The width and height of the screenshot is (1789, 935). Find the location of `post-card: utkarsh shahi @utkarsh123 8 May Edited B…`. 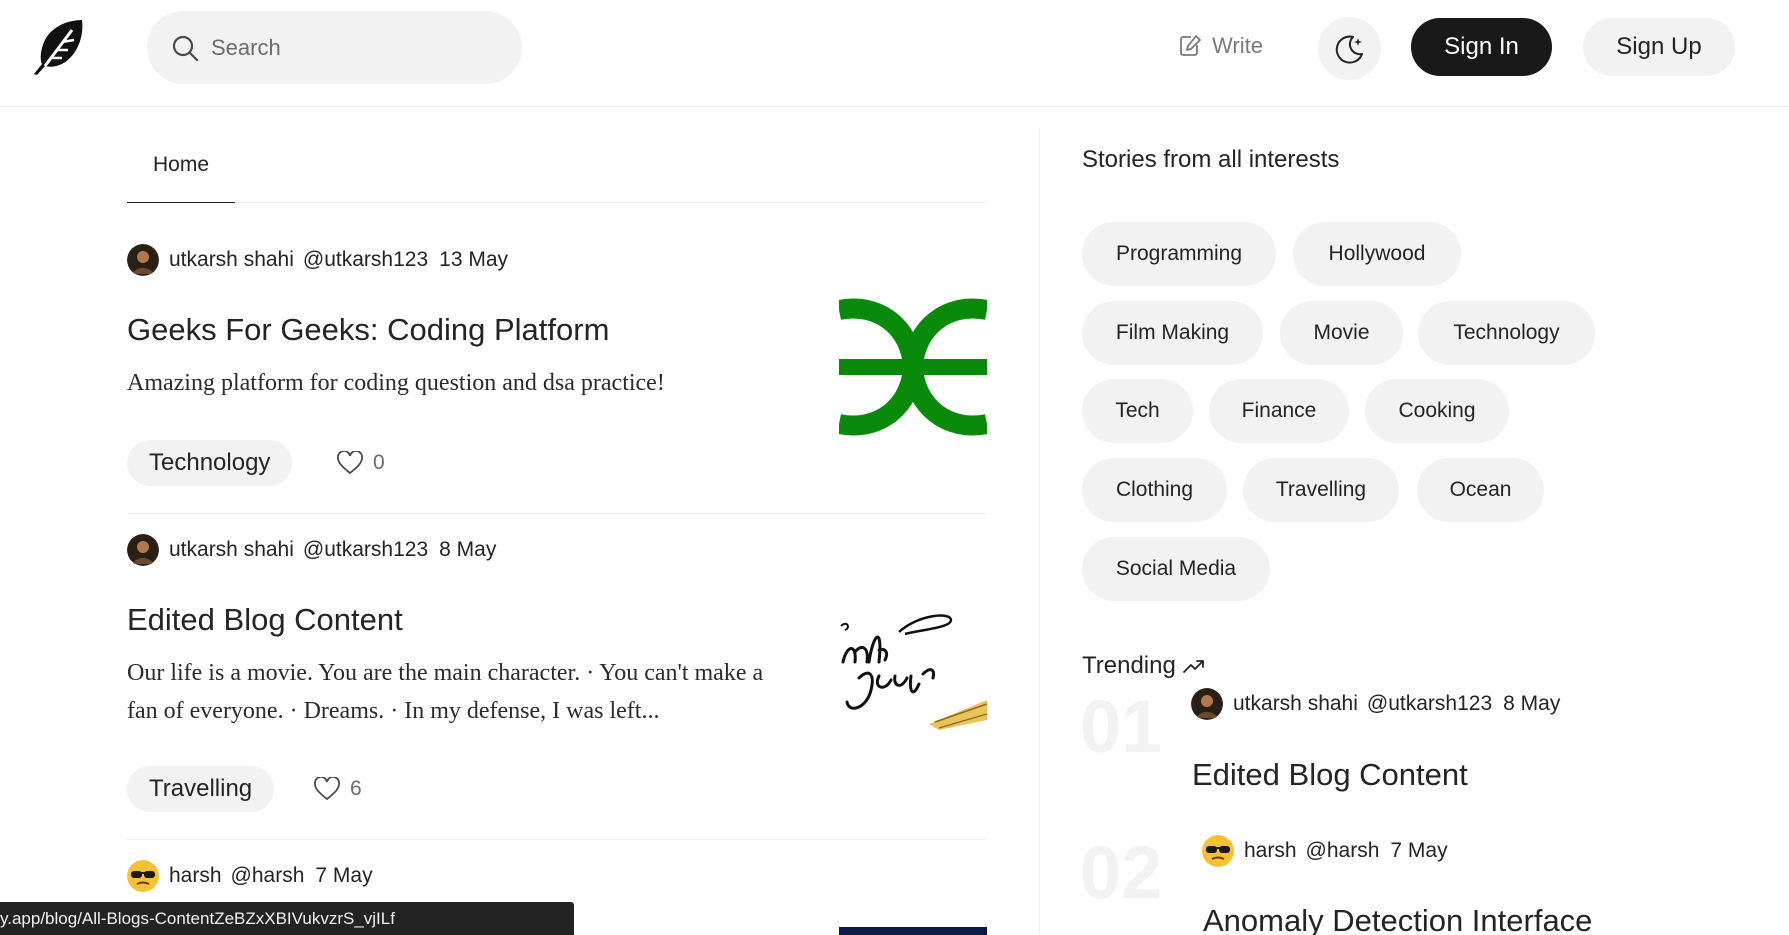

post-card: utkarsh shahi @utkarsh123 8 May Edited B… is located at coordinates (557, 674).